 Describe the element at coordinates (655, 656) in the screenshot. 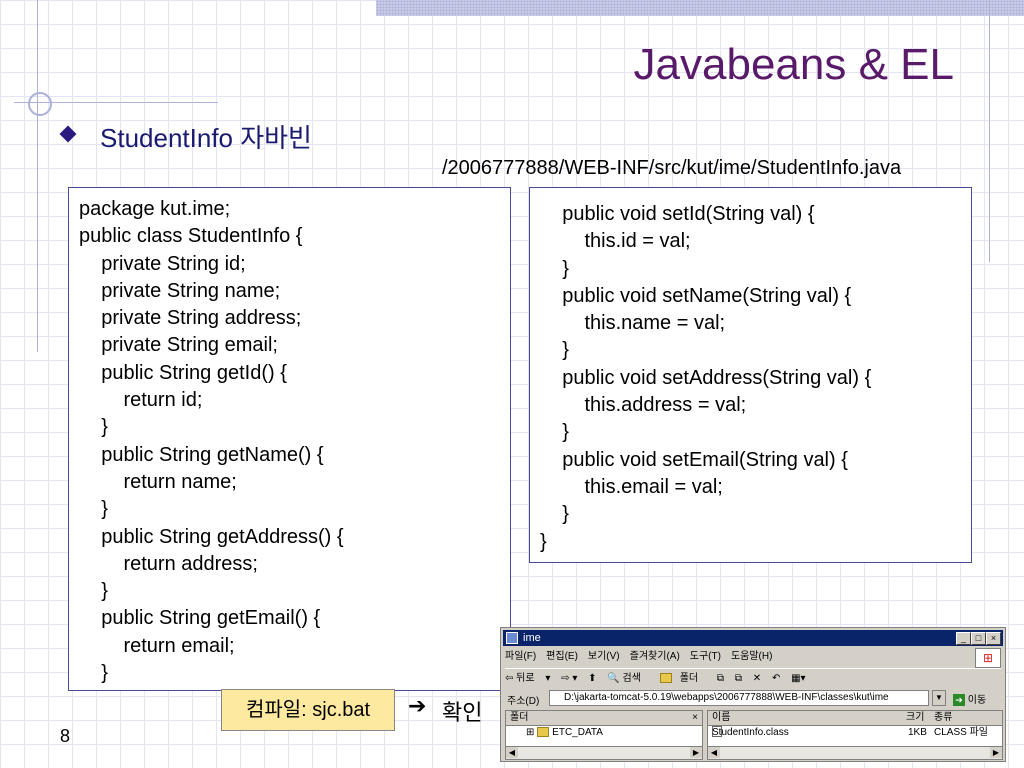

I see `menu-item: 즐겨찾기(A)` at that location.